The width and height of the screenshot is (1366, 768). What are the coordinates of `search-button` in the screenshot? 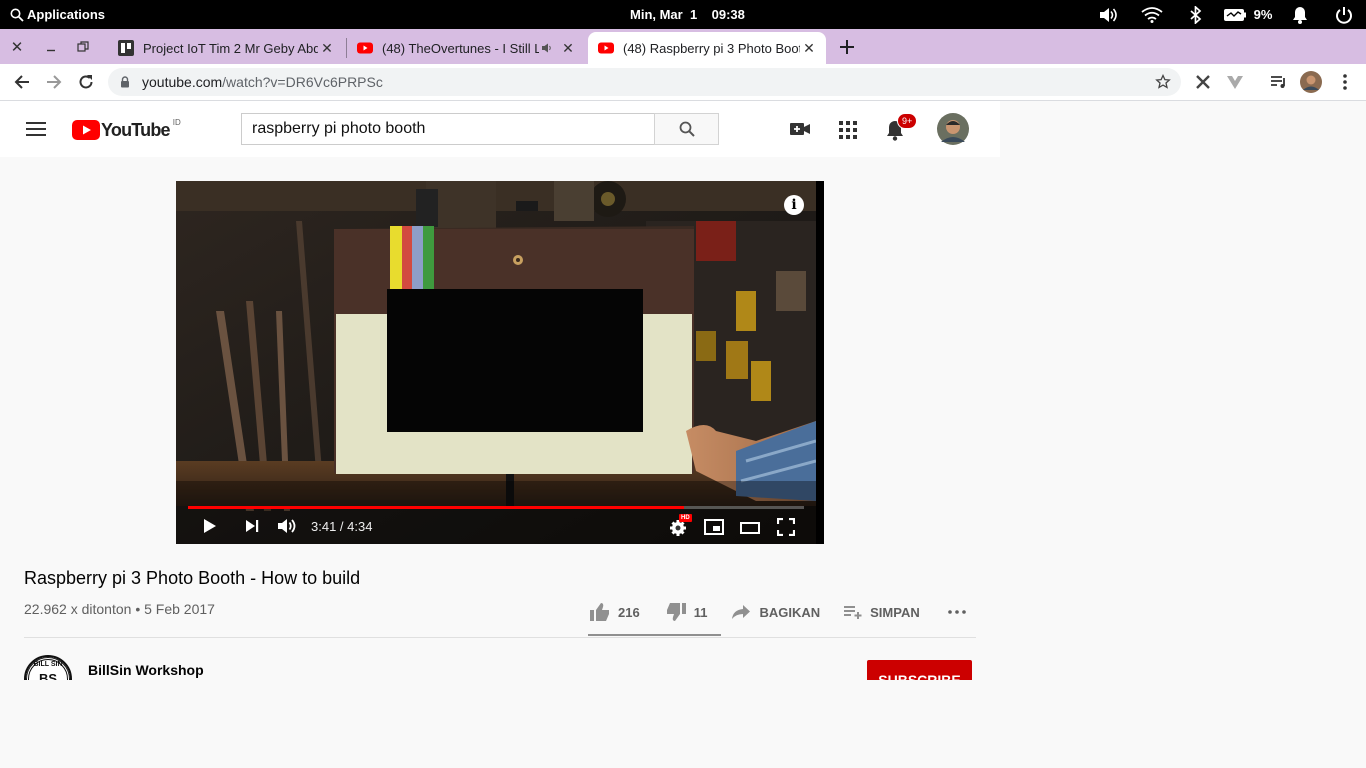 It's located at (686, 129).